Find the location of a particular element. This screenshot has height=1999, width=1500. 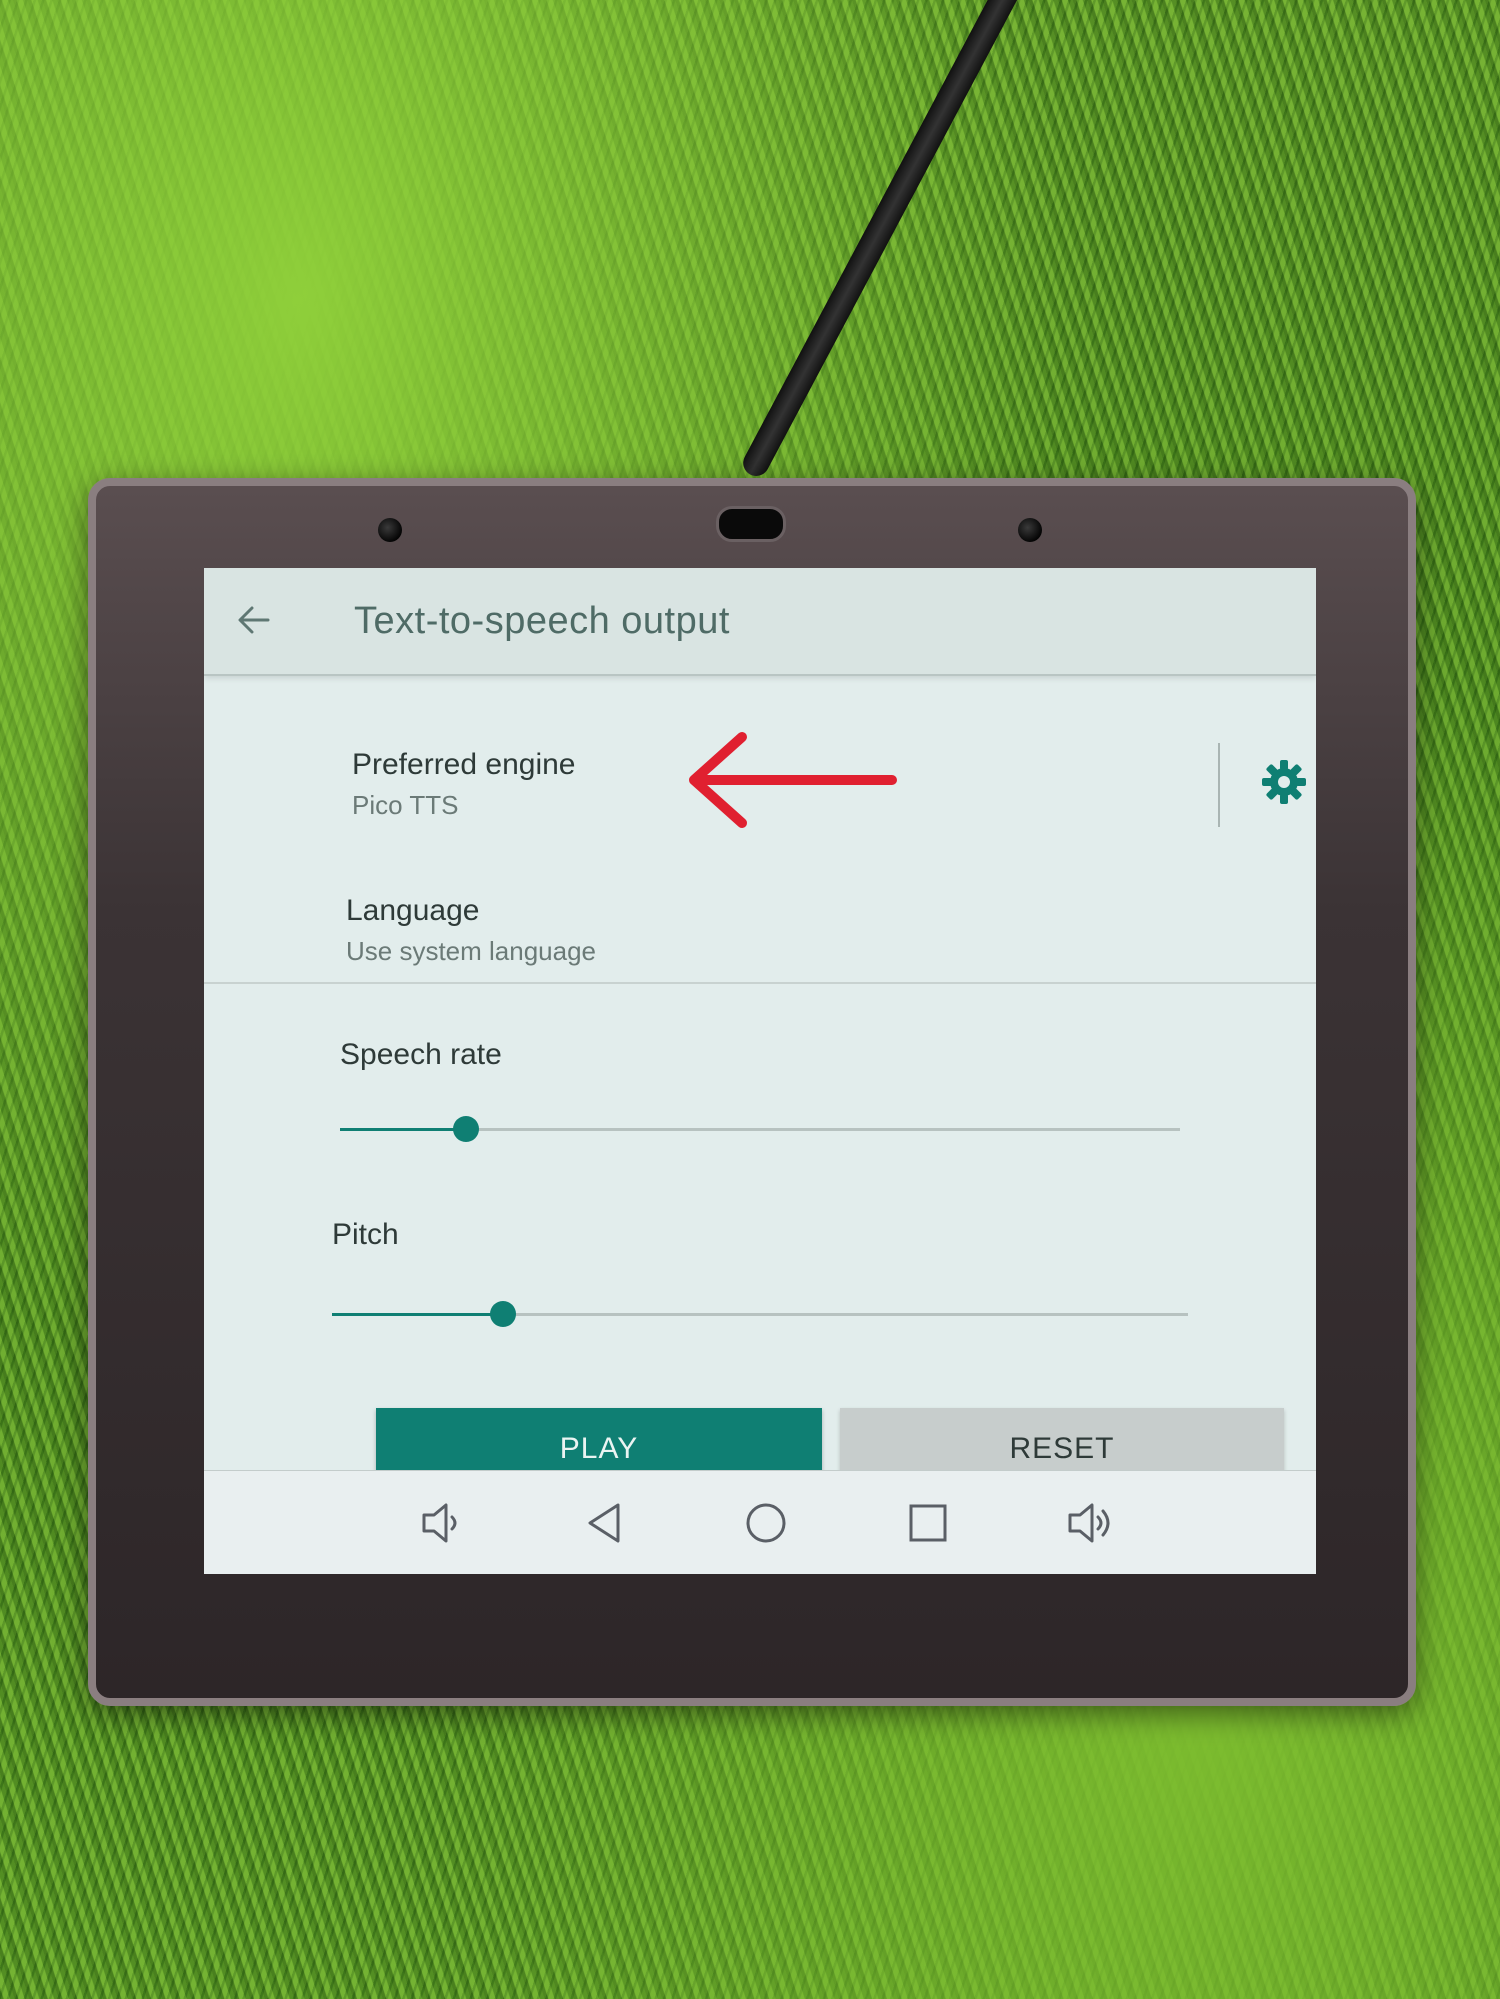

page-title: Text-to-speech output is located at coordinates (542, 621).